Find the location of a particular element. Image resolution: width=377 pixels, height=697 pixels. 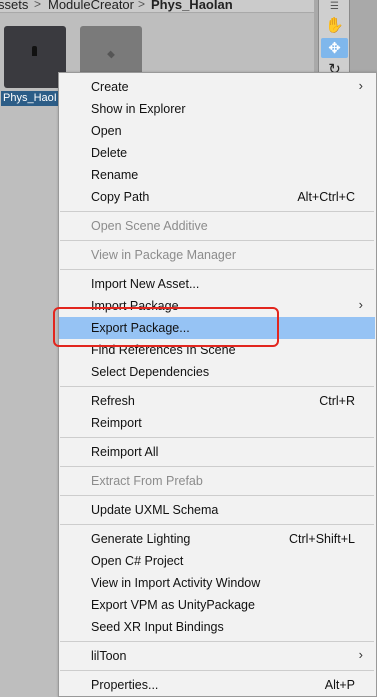

asset-tile-selected is located at coordinates (35, 57).